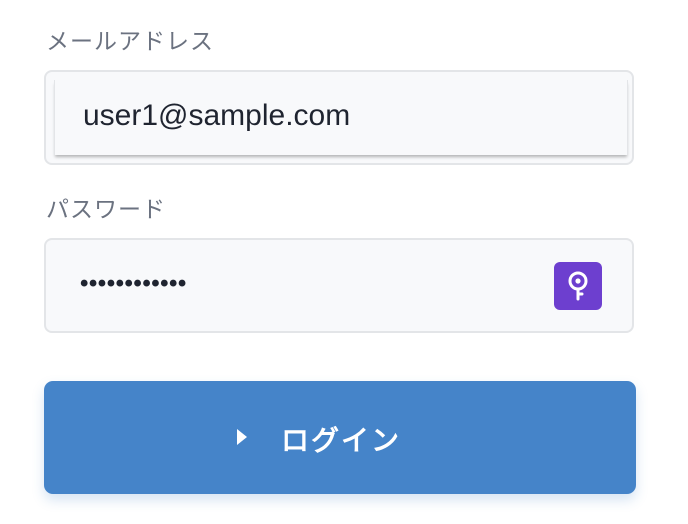 The width and height of the screenshot is (688, 524). Describe the element at coordinates (133, 283) in the screenshot. I see `password-value: ••••••••••••` at that location.